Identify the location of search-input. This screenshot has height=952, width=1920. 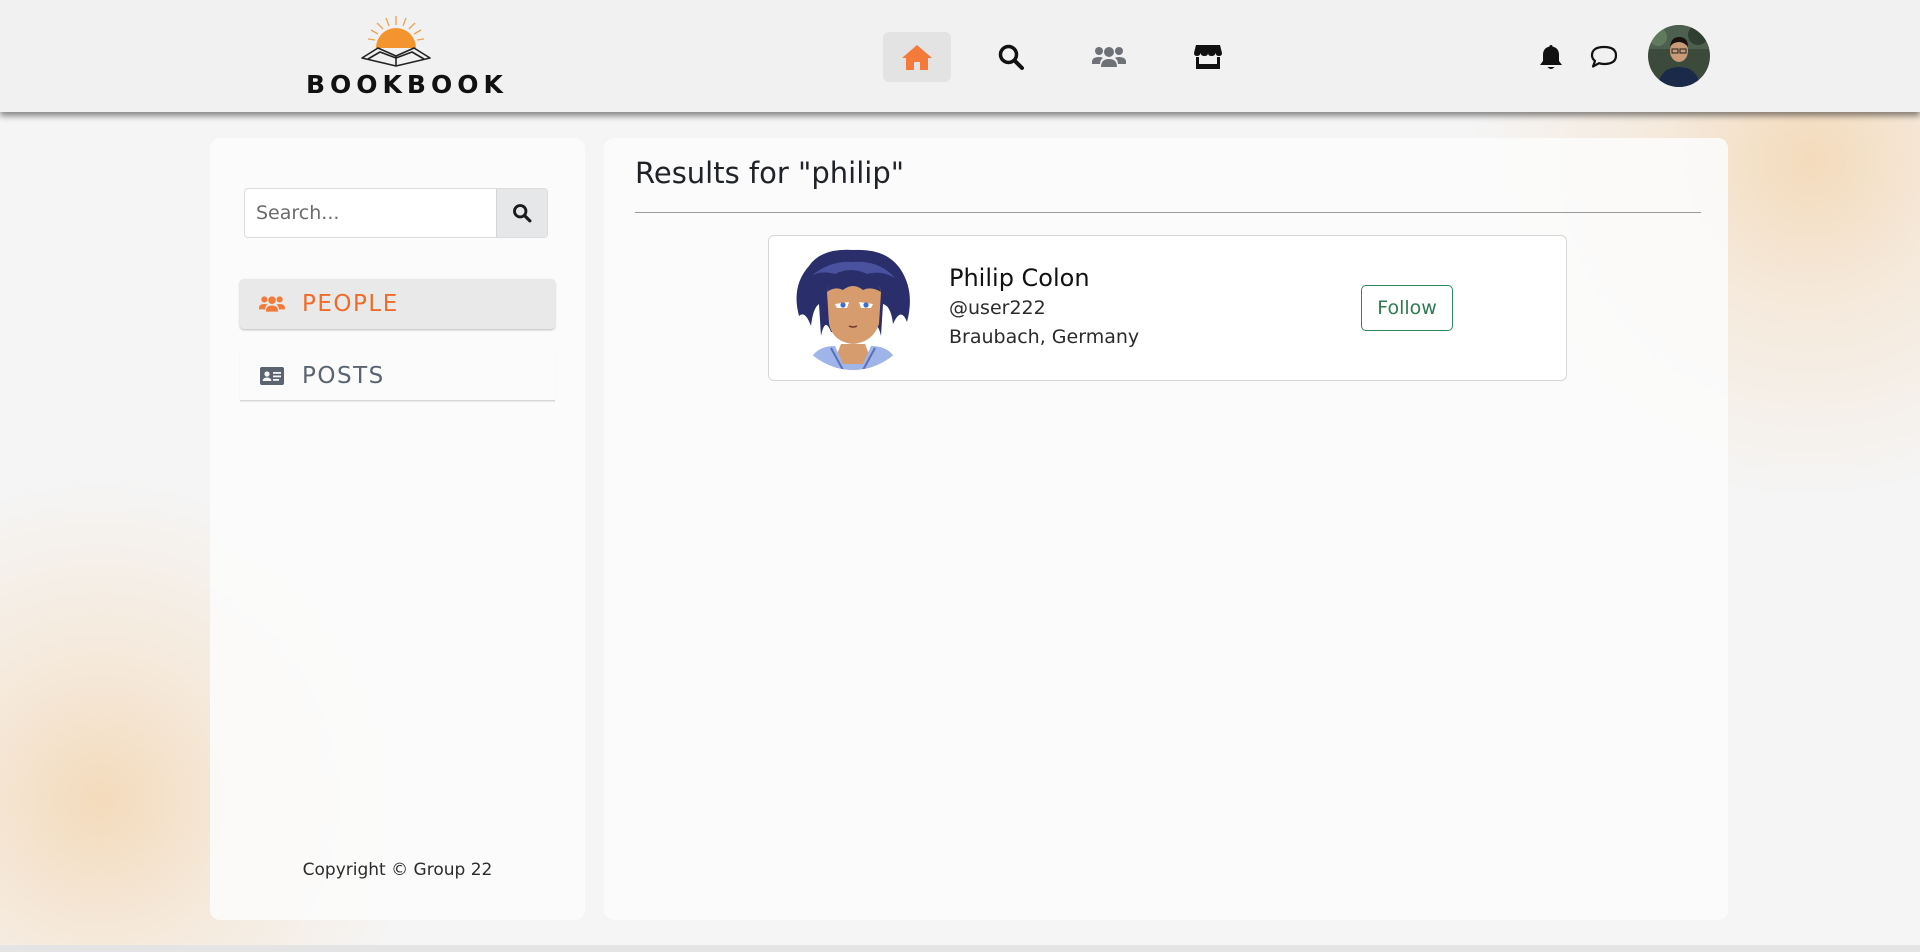
(372, 213).